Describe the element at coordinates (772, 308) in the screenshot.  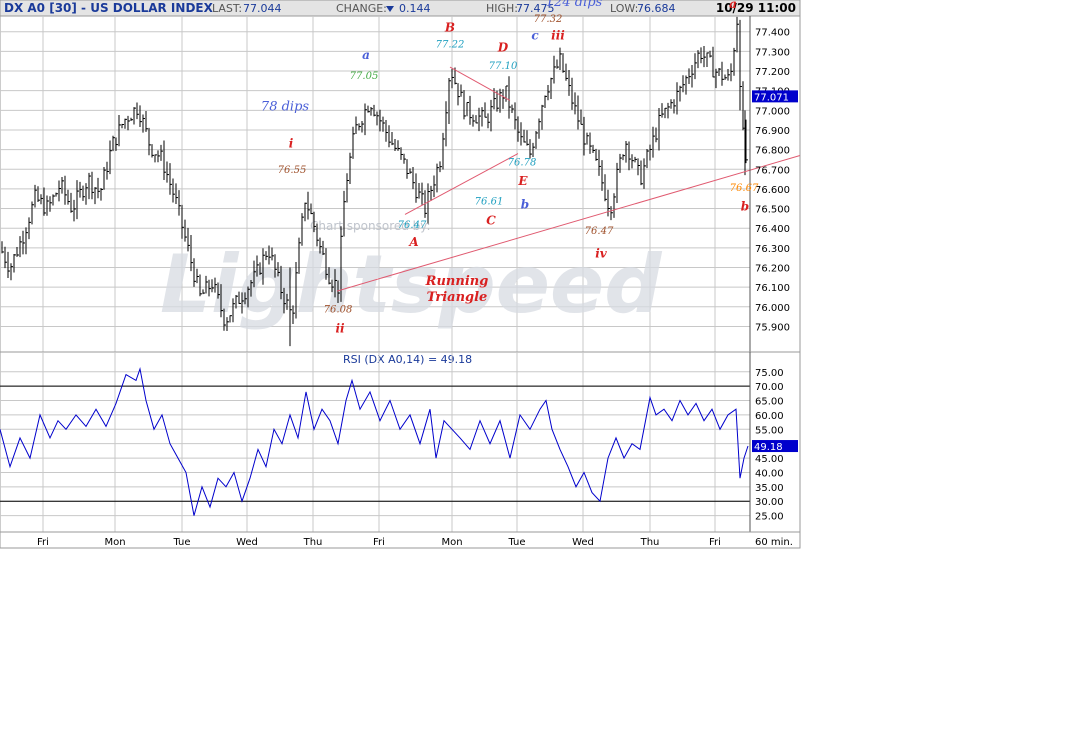
I see `y-tick-label: 76.000` at that location.